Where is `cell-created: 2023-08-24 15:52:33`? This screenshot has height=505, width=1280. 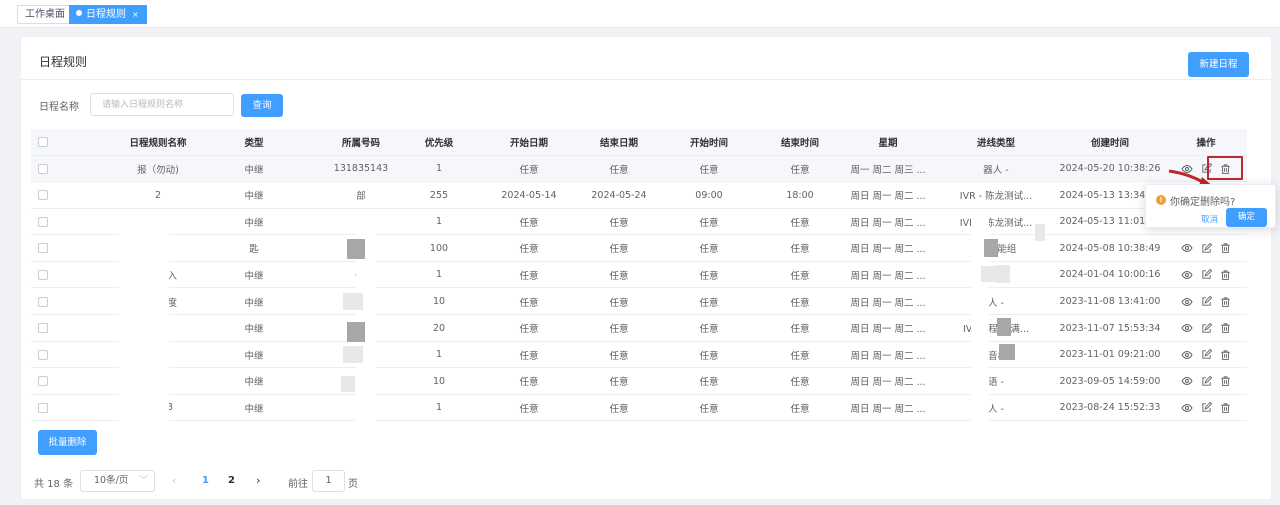
cell-created: 2023-08-24 15:52:33 is located at coordinates (1110, 408).